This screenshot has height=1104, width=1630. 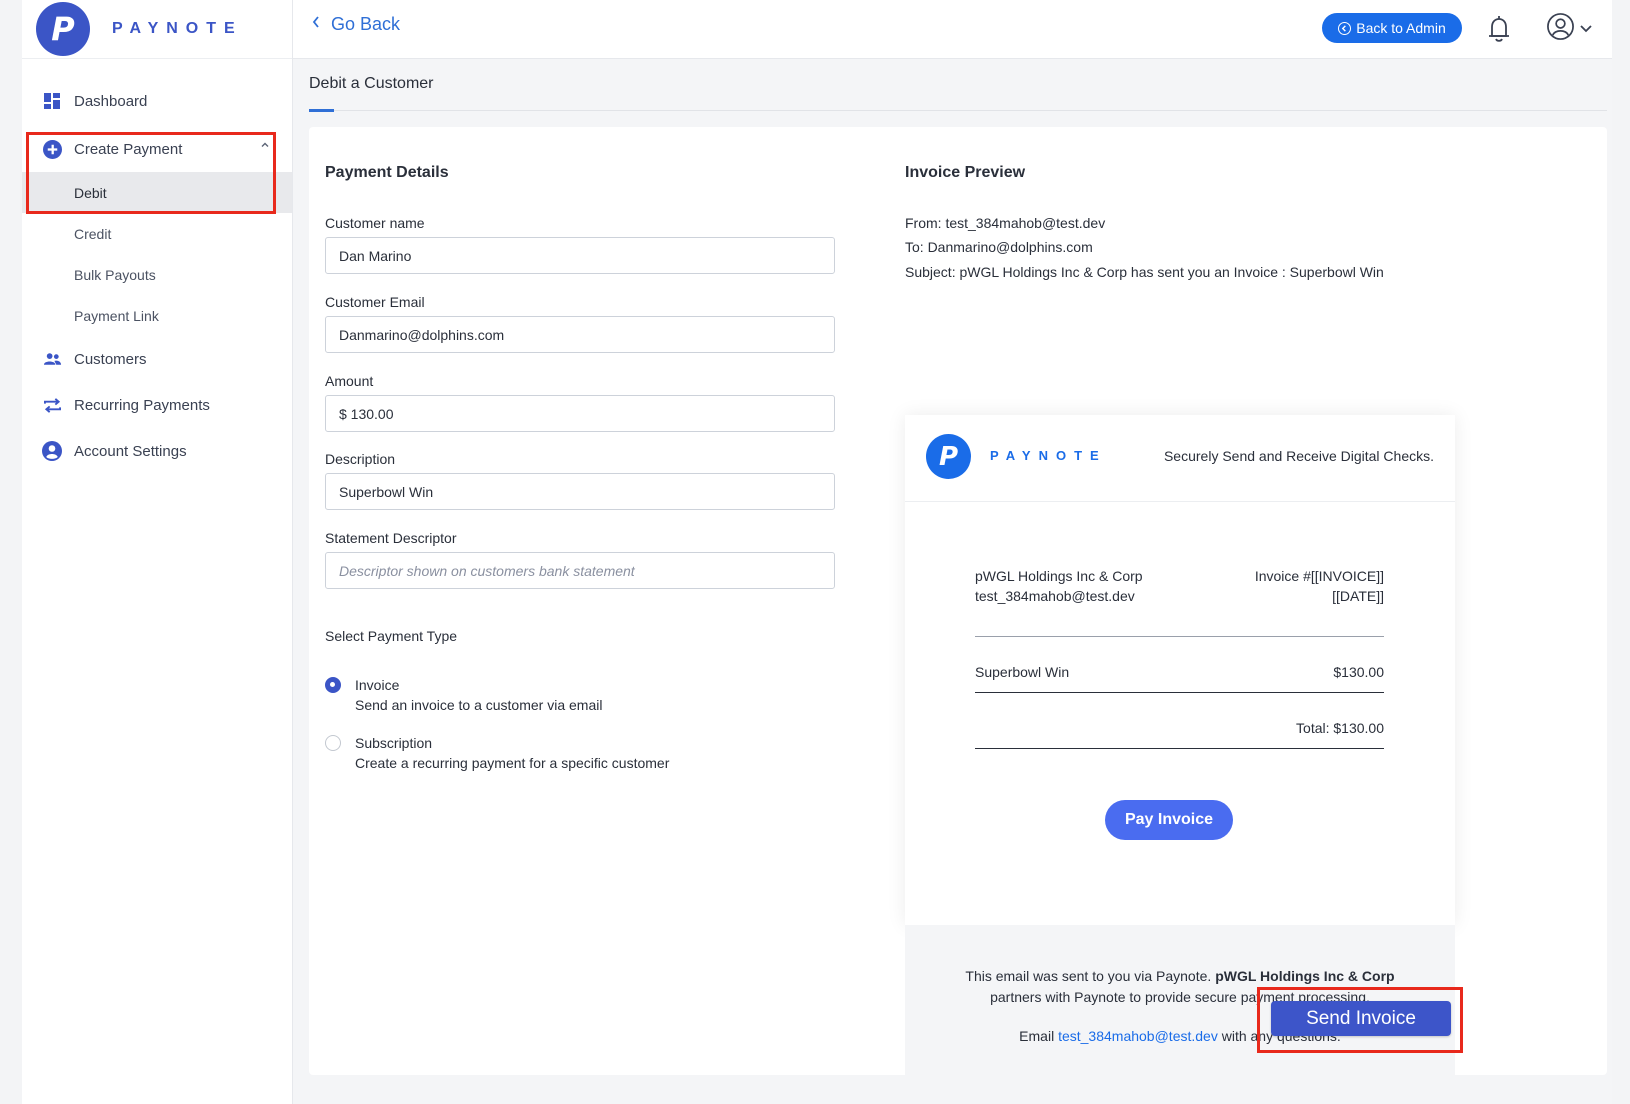 I want to click on sidebar-subitem-bulk-payouts: Bulk Payouts, so click(x=157, y=274).